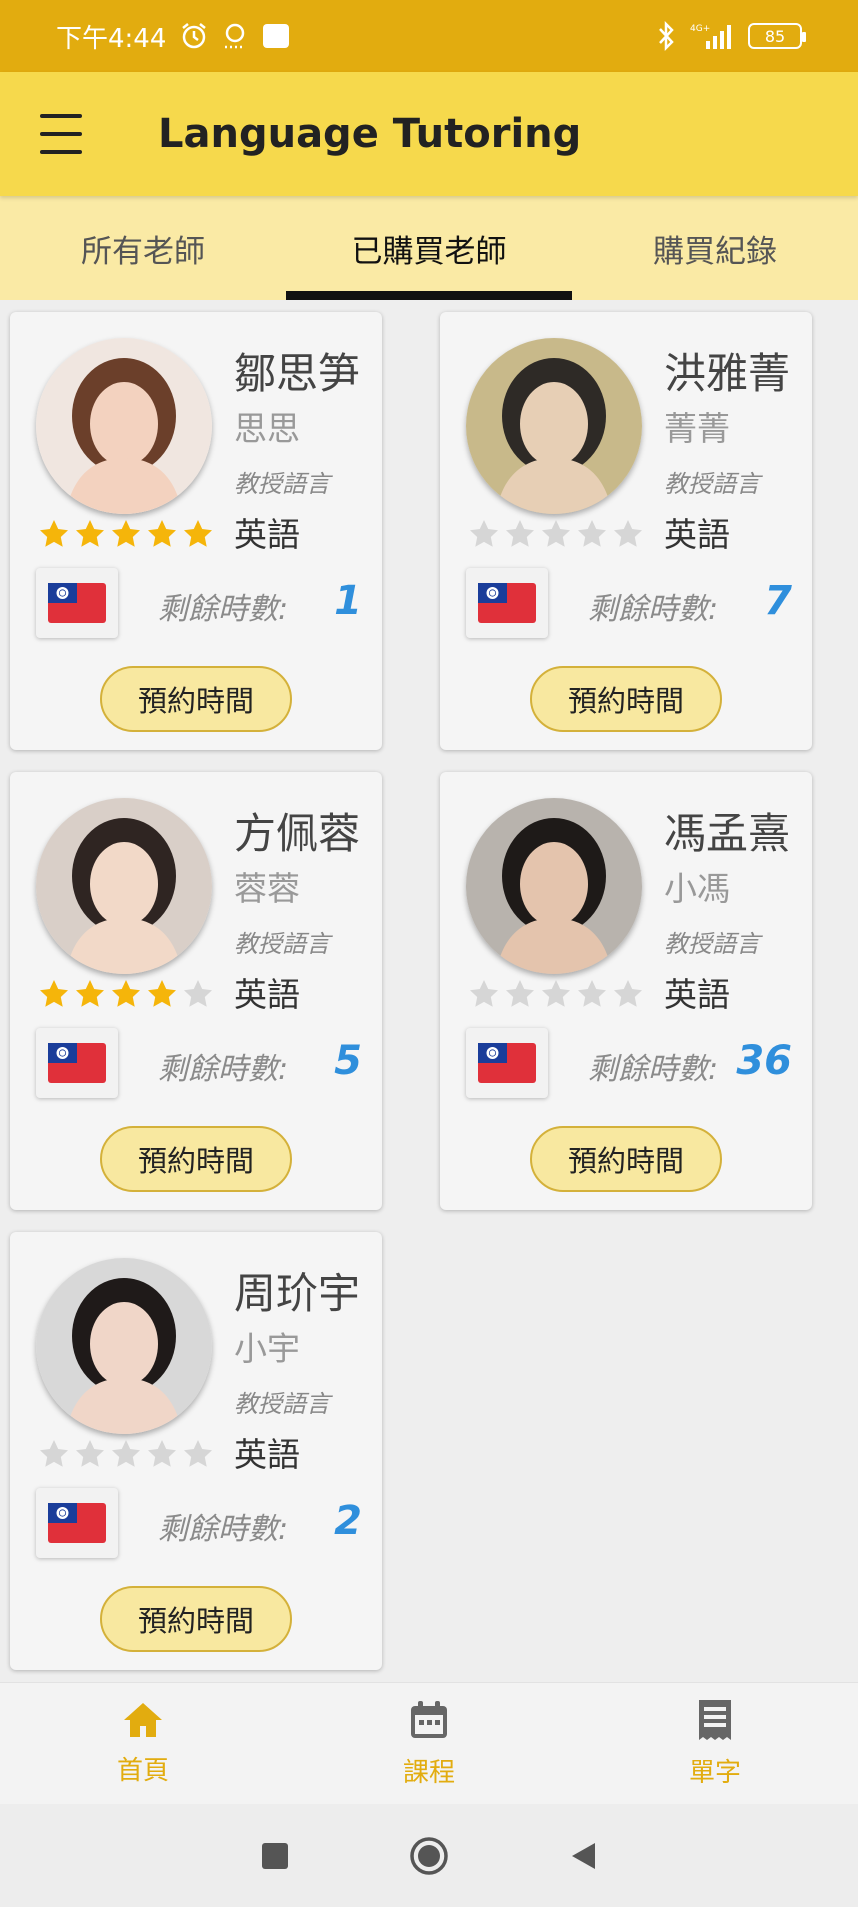 The width and height of the screenshot is (858, 1907). What do you see at coordinates (348, 601) in the screenshot?
I see `remaining-hours-value: 1` at bounding box center [348, 601].